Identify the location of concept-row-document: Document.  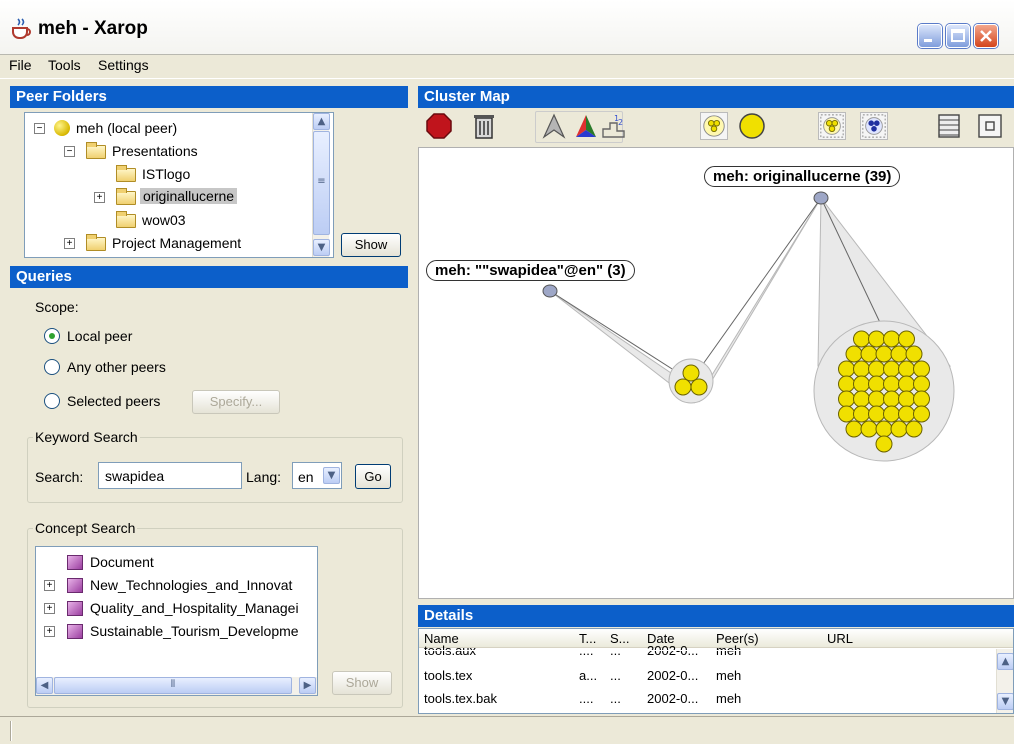
(176, 564).